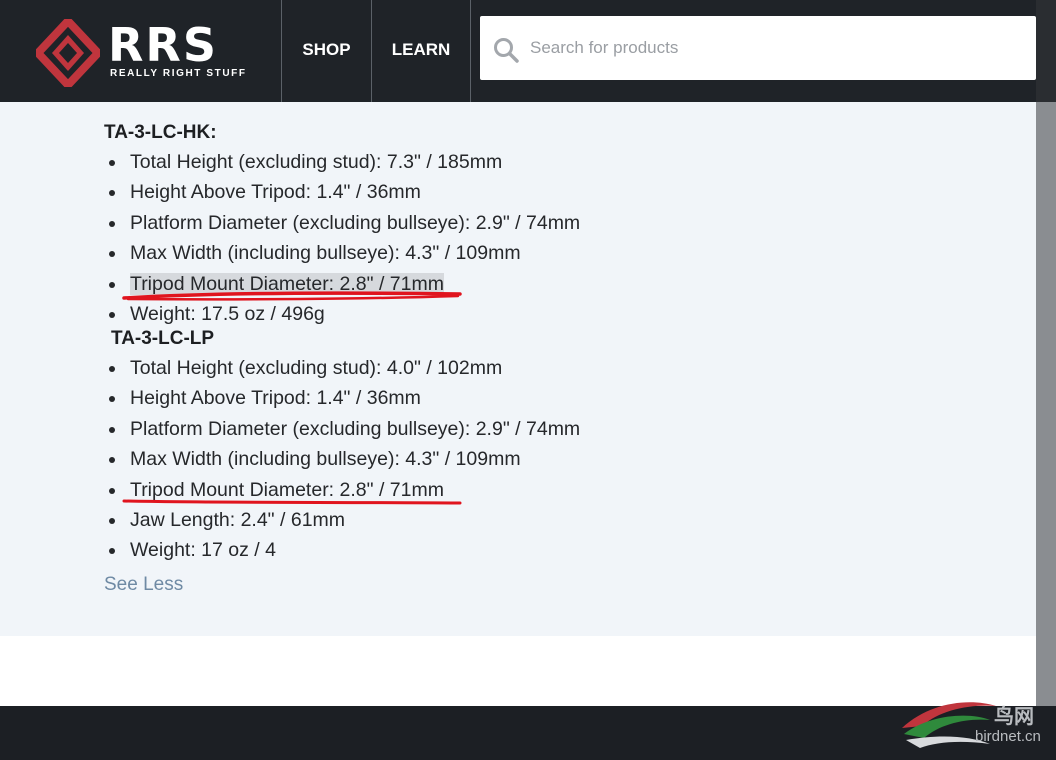 The width and height of the screenshot is (1056, 760). What do you see at coordinates (287, 283) in the screenshot?
I see `selected-text: Tripod Mount Diameter: 2.8" / 71mm` at bounding box center [287, 283].